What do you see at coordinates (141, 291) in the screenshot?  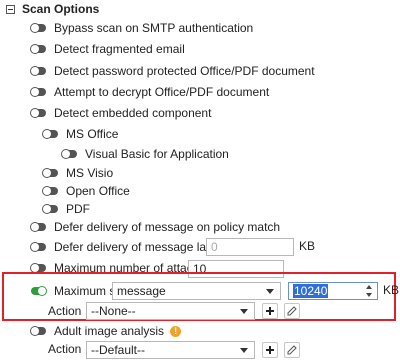 I see `max-size-select-value: message` at bounding box center [141, 291].